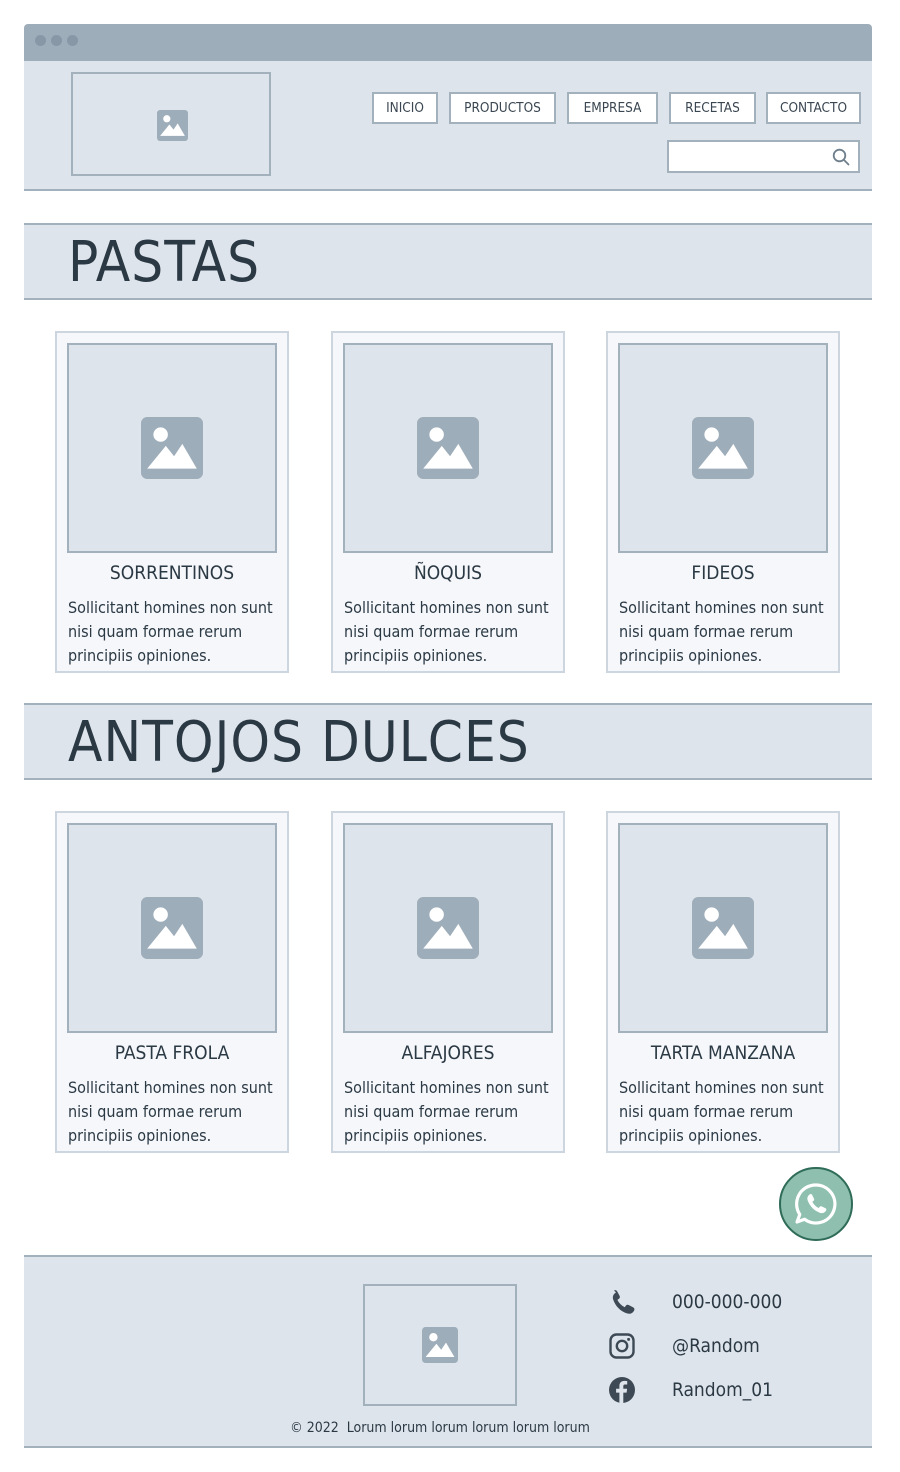 This screenshot has width=900, height=1472. I want to click on phone-icon, so click(623, 1302).